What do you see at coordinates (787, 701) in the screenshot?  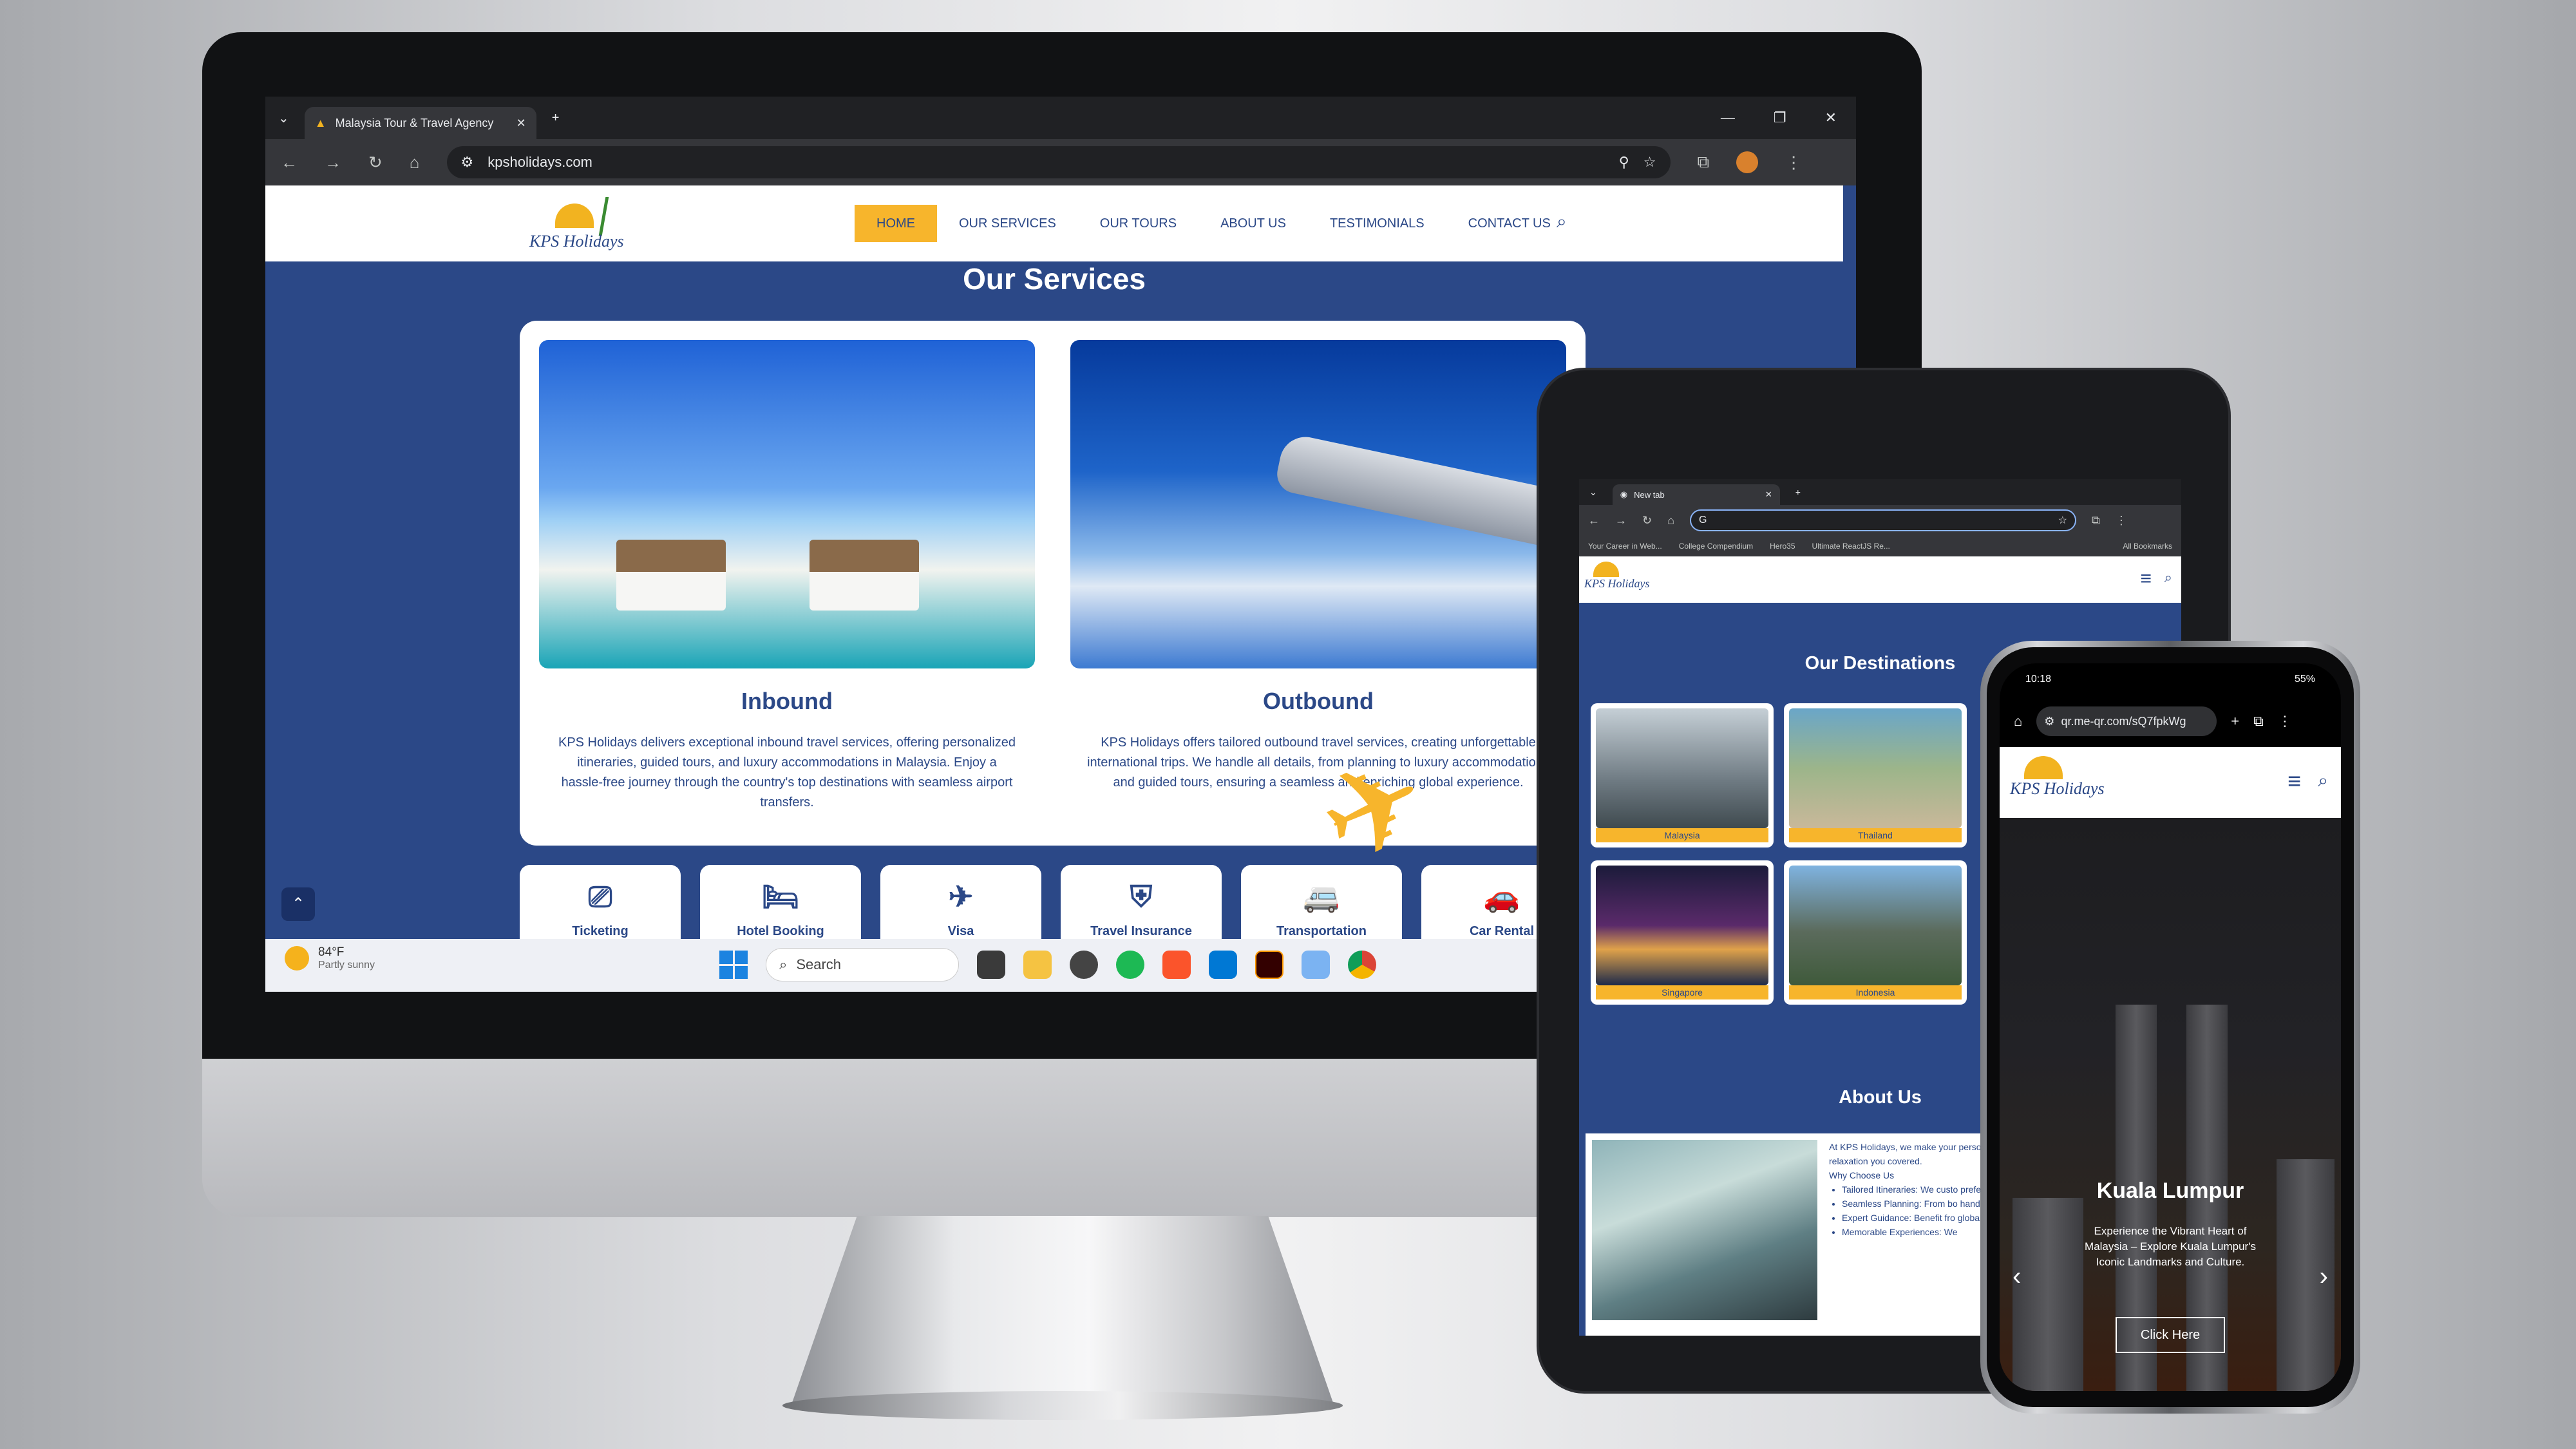 I see `service-title-inbound: Inbound` at bounding box center [787, 701].